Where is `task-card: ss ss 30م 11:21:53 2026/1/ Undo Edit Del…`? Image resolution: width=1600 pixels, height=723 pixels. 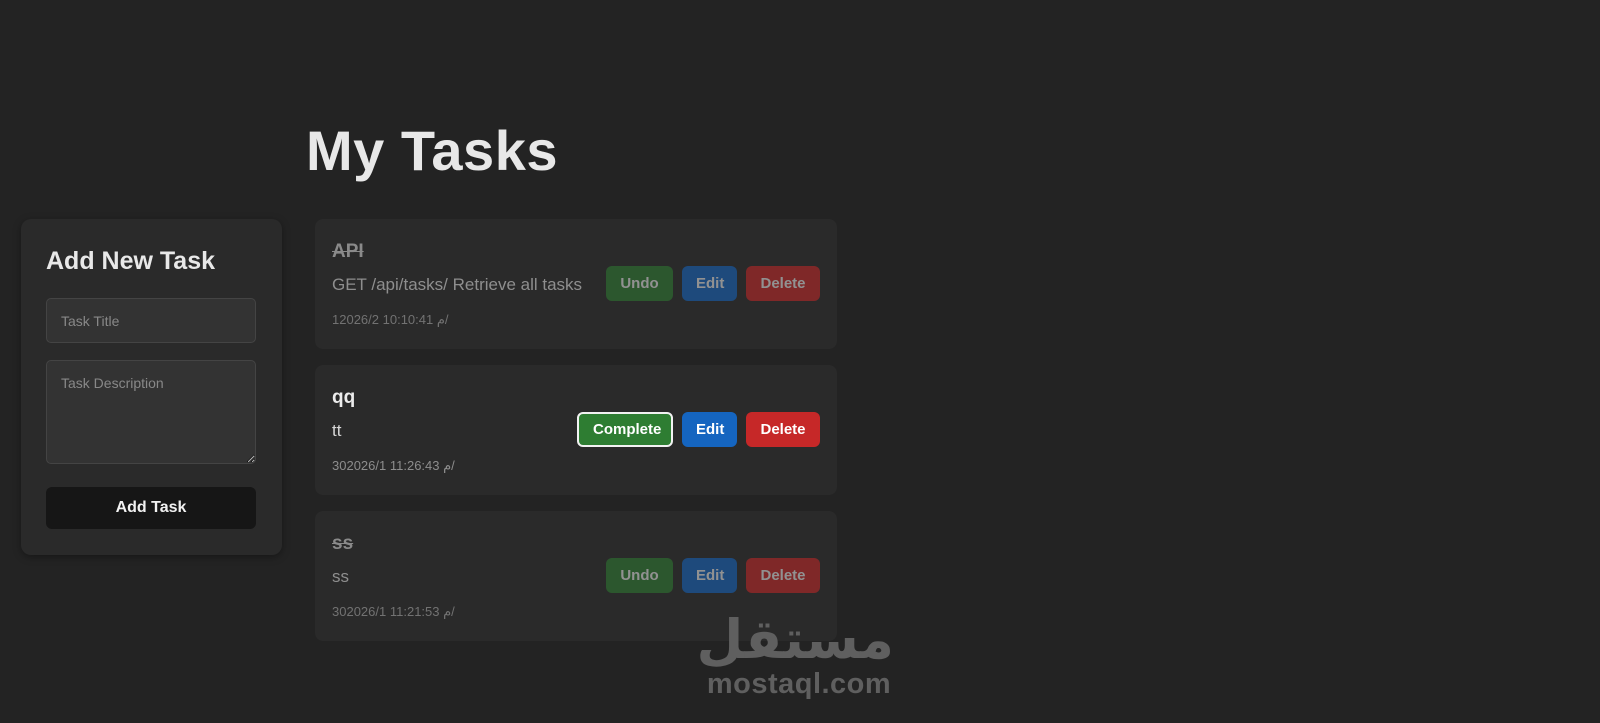 task-card: ss ss 30م 11:21:53 2026/1/ Undo Edit Del… is located at coordinates (576, 576).